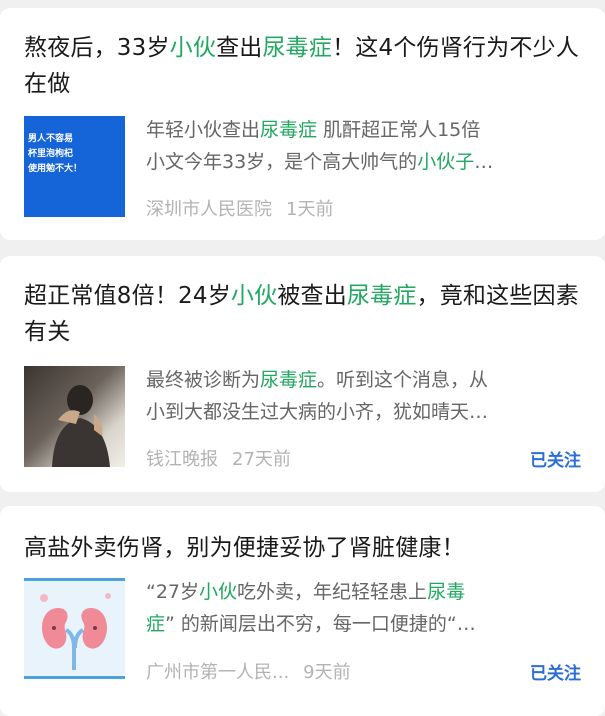 This screenshot has height=716, width=605. Describe the element at coordinates (81, 426) in the screenshot. I see `person-photo-icon` at that location.